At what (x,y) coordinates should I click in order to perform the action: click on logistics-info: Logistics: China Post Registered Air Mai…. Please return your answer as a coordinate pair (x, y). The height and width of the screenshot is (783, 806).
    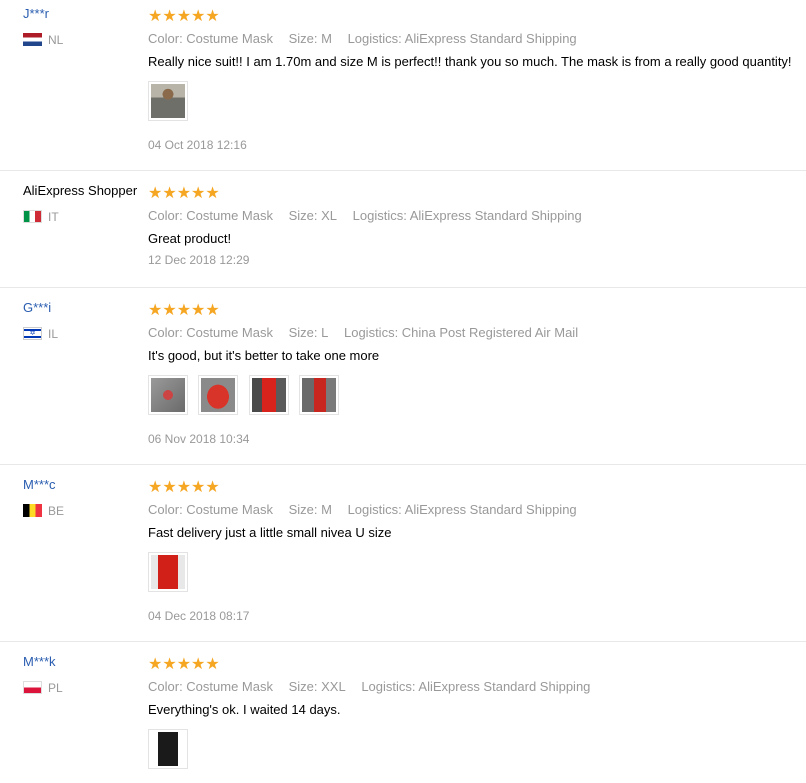
    Looking at the image, I should click on (461, 332).